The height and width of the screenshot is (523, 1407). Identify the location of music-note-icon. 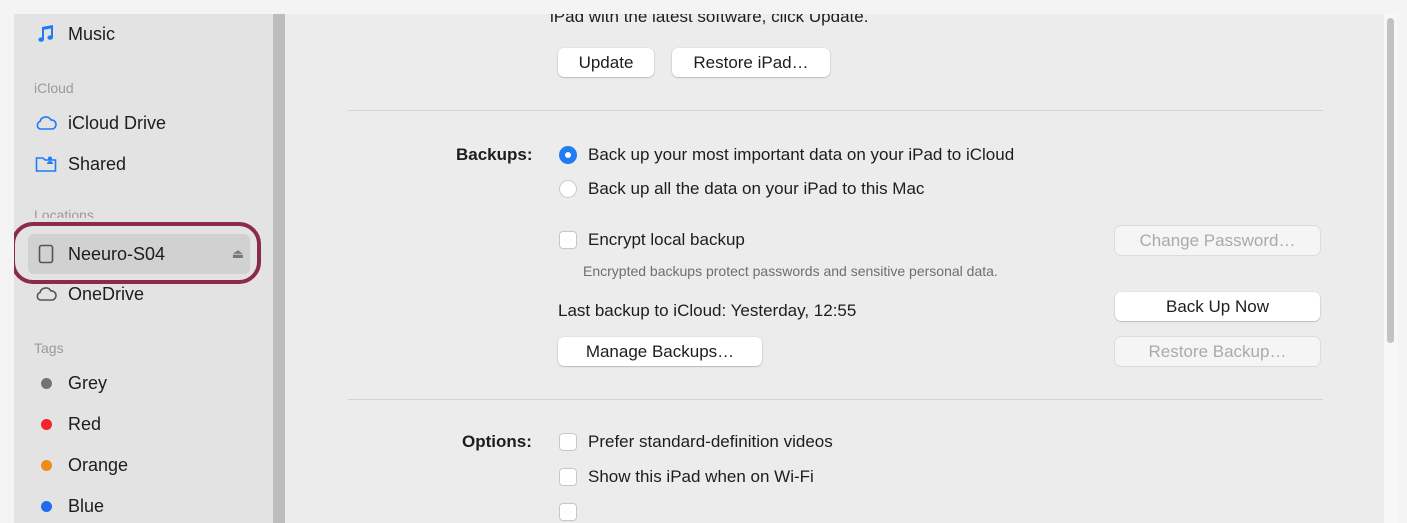
(46, 34).